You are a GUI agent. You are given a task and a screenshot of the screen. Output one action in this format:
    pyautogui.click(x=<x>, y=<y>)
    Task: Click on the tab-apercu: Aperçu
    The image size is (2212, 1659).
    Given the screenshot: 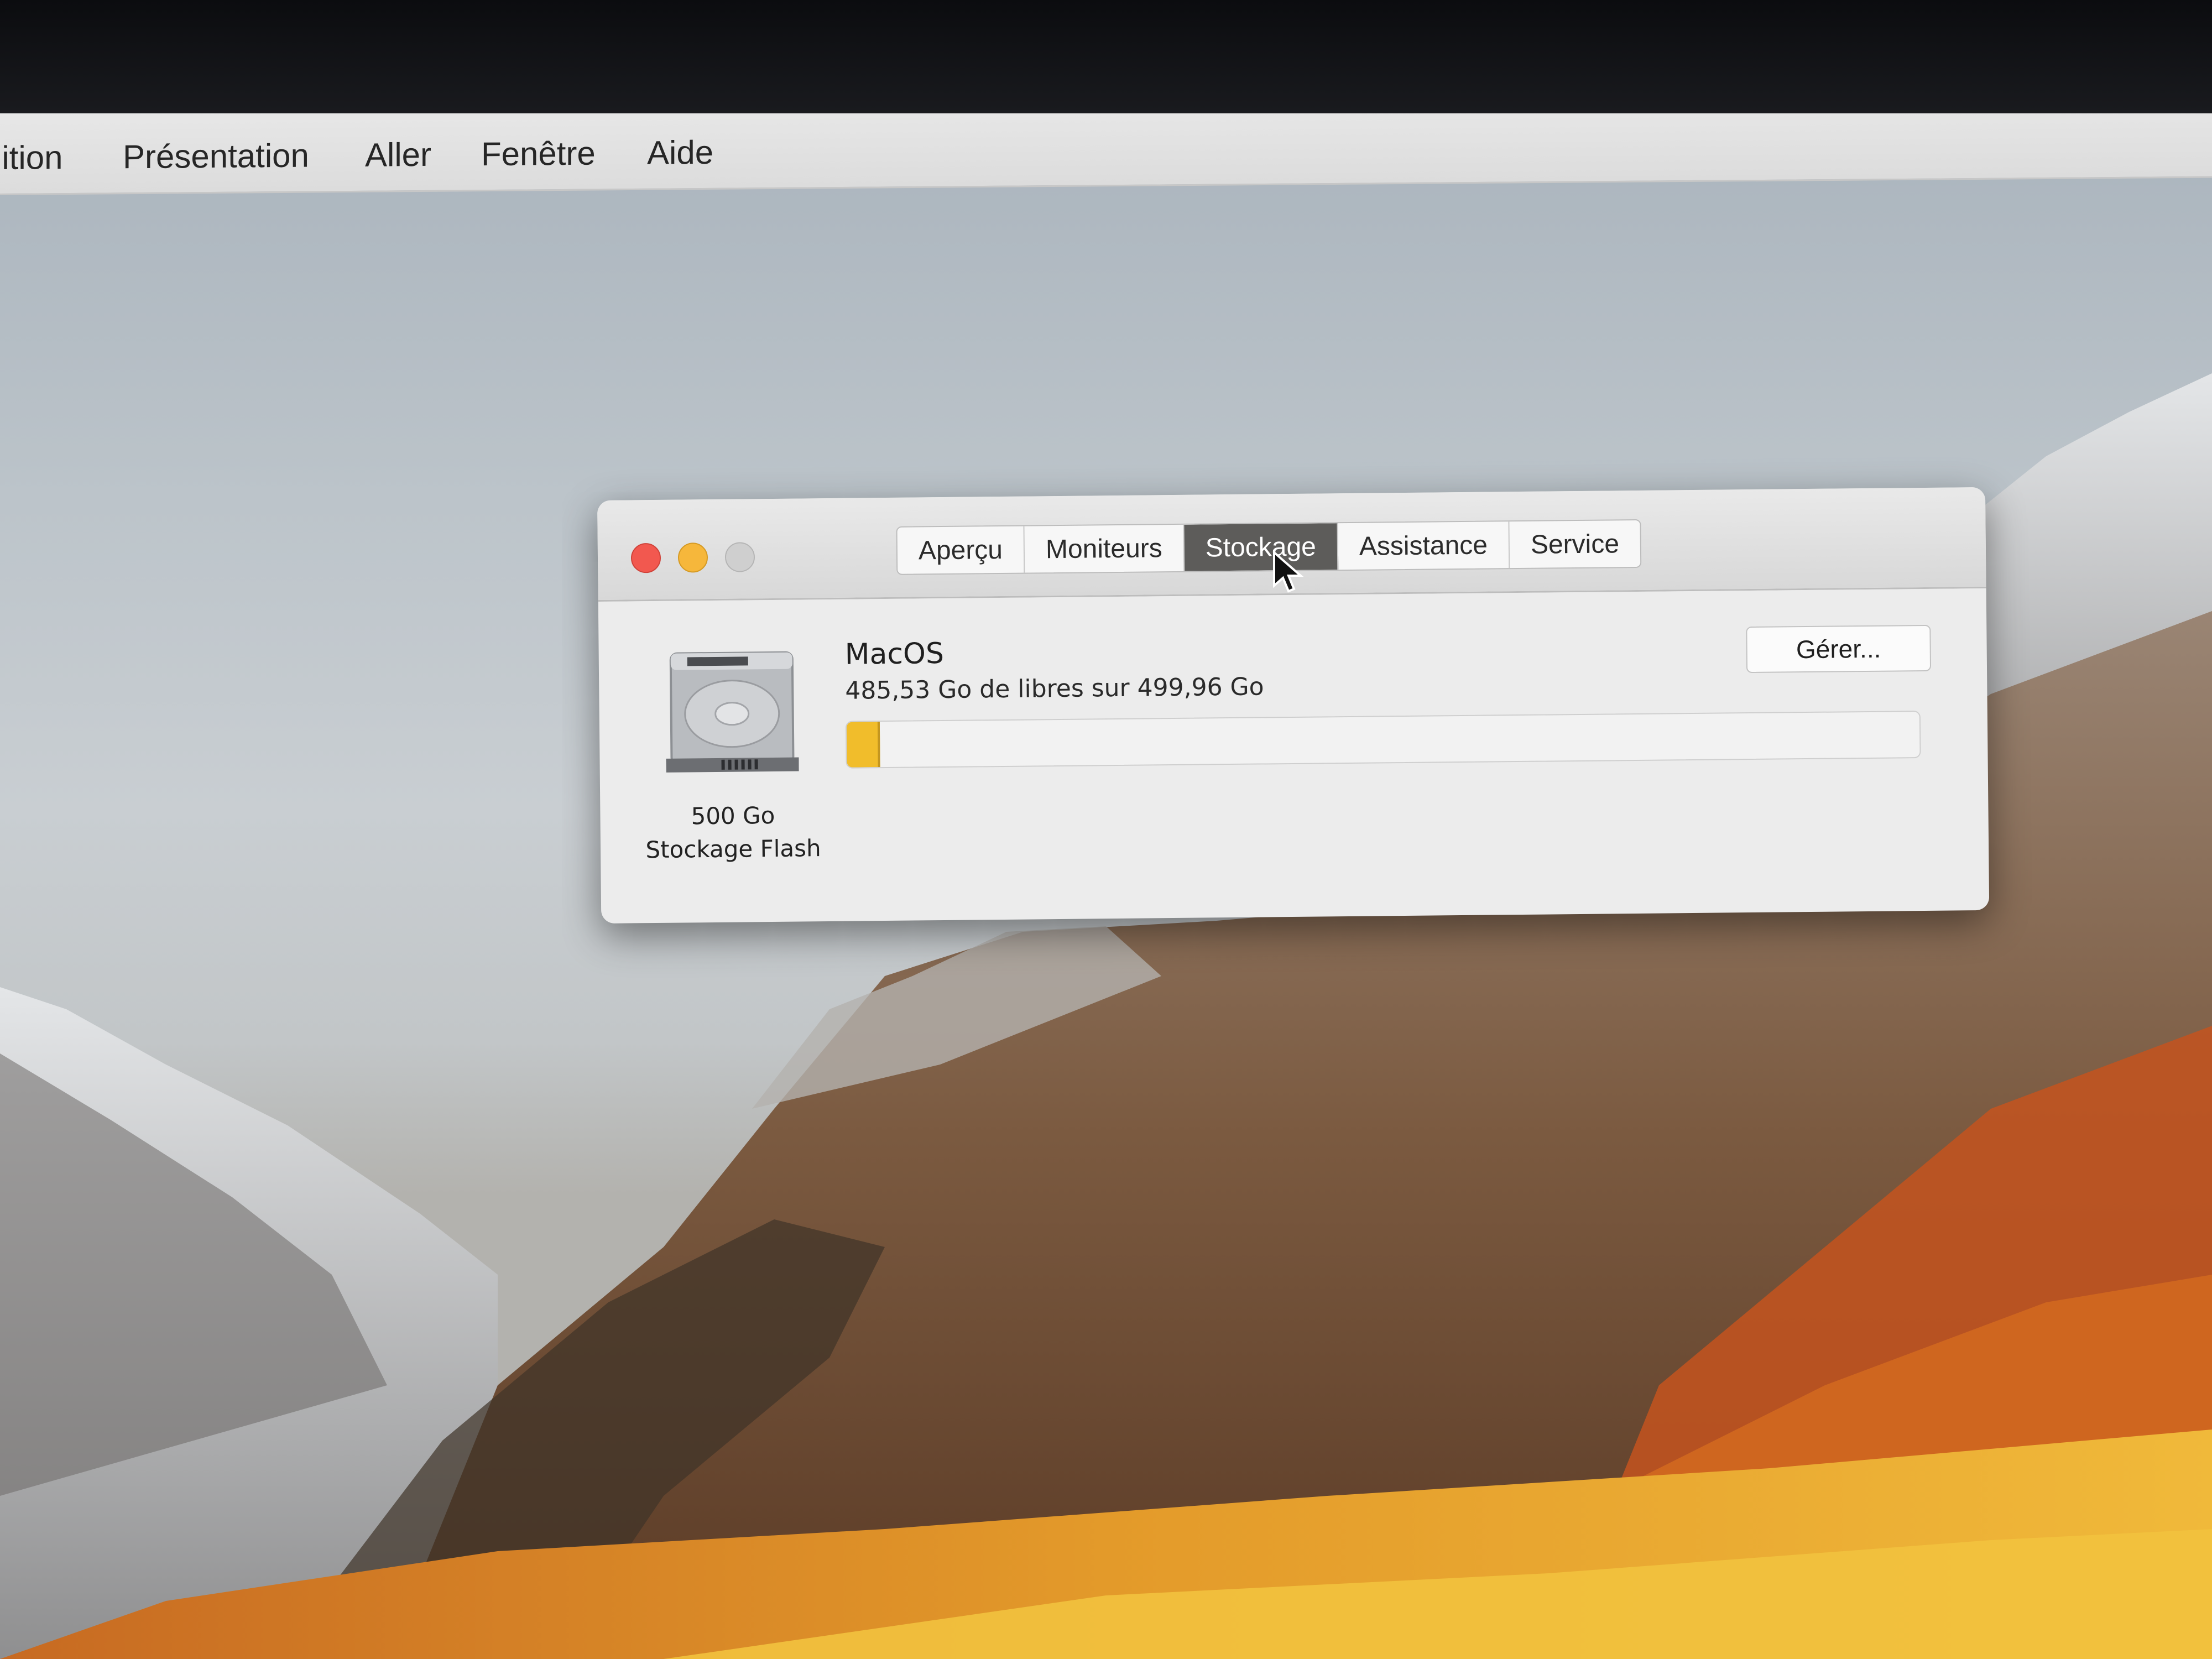 What is the action you would take?
    pyautogui.click(x=961, y=550)
    